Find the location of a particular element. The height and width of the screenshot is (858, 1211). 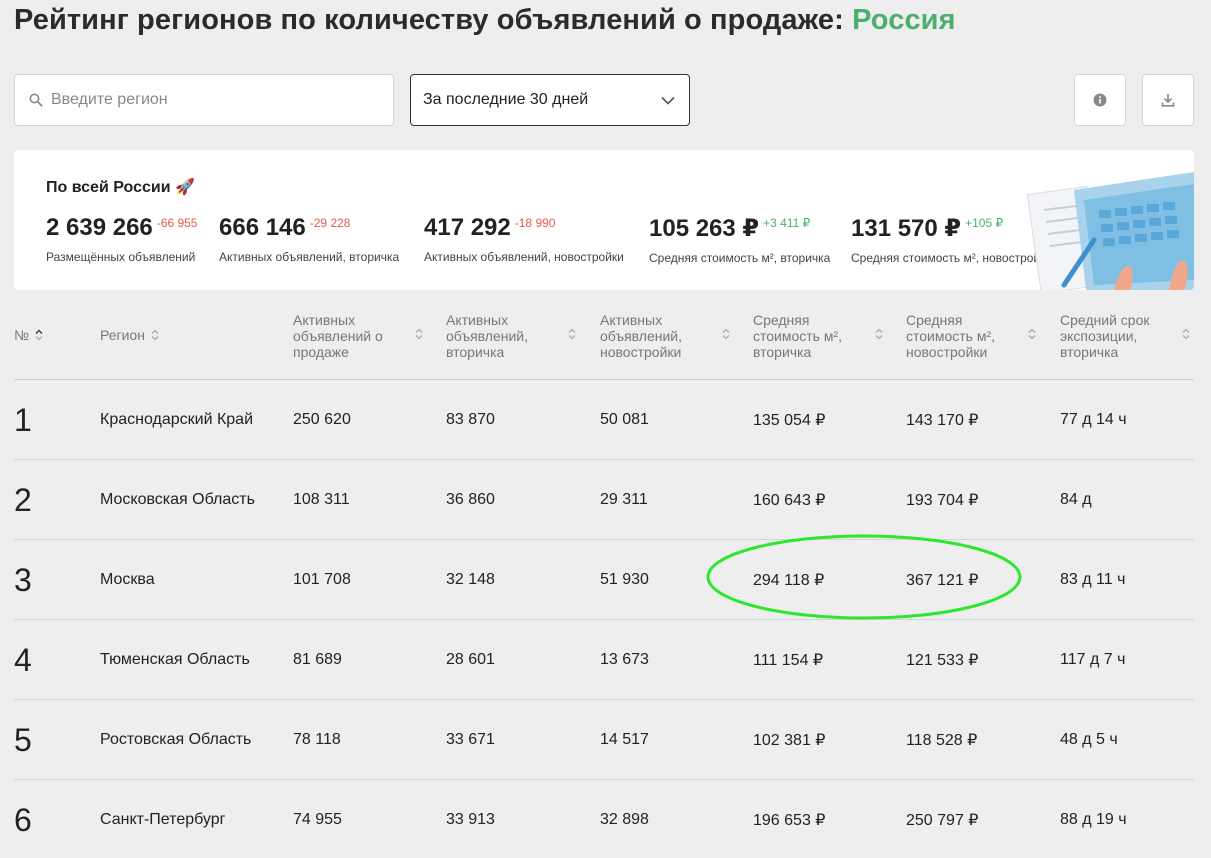

info-icon is located at coordinates (1100, 100).